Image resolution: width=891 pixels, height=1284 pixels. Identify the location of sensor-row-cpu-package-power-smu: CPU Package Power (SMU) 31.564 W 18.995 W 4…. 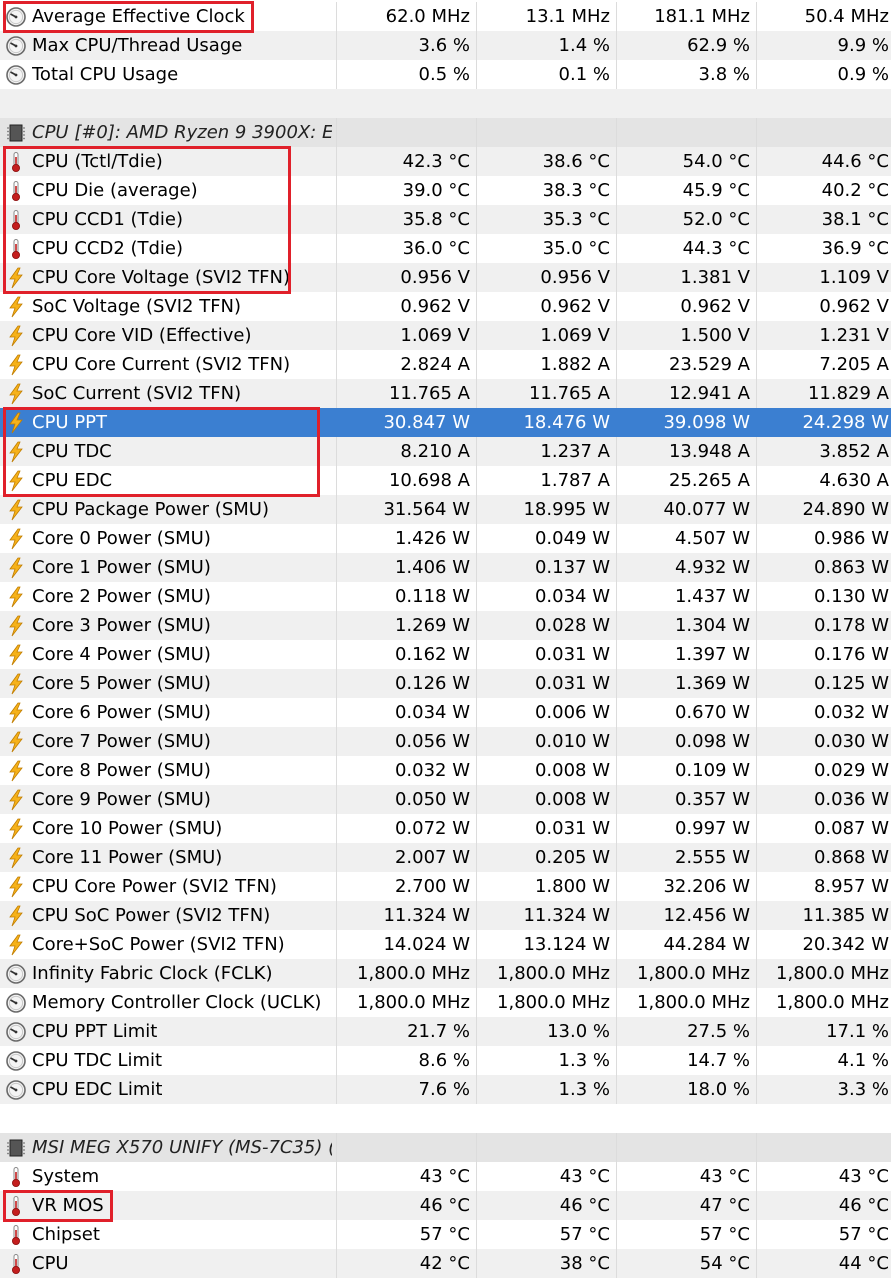
(445, 509).